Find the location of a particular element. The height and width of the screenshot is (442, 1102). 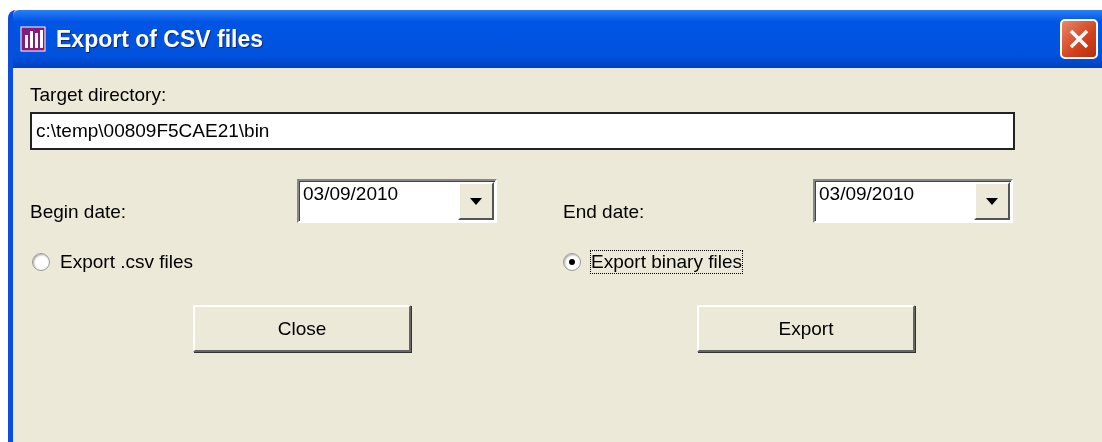

option-label: Export binary files is located at coordinates (666, 262).